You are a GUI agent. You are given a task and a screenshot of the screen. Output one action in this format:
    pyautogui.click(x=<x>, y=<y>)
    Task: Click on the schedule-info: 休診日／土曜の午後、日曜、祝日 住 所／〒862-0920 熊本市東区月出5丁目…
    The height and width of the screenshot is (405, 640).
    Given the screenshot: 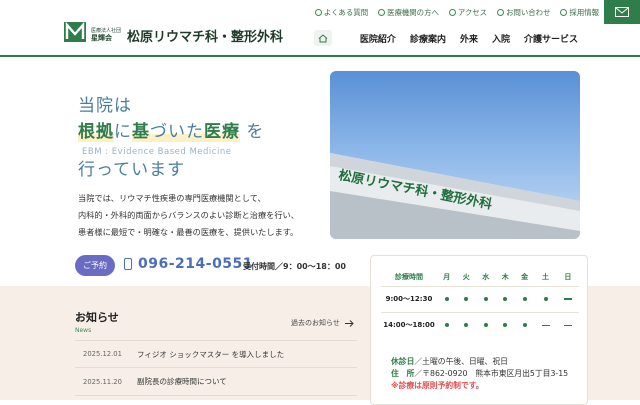 What is the action you would take?
    pyautogui.click(x=479, y=374)
    